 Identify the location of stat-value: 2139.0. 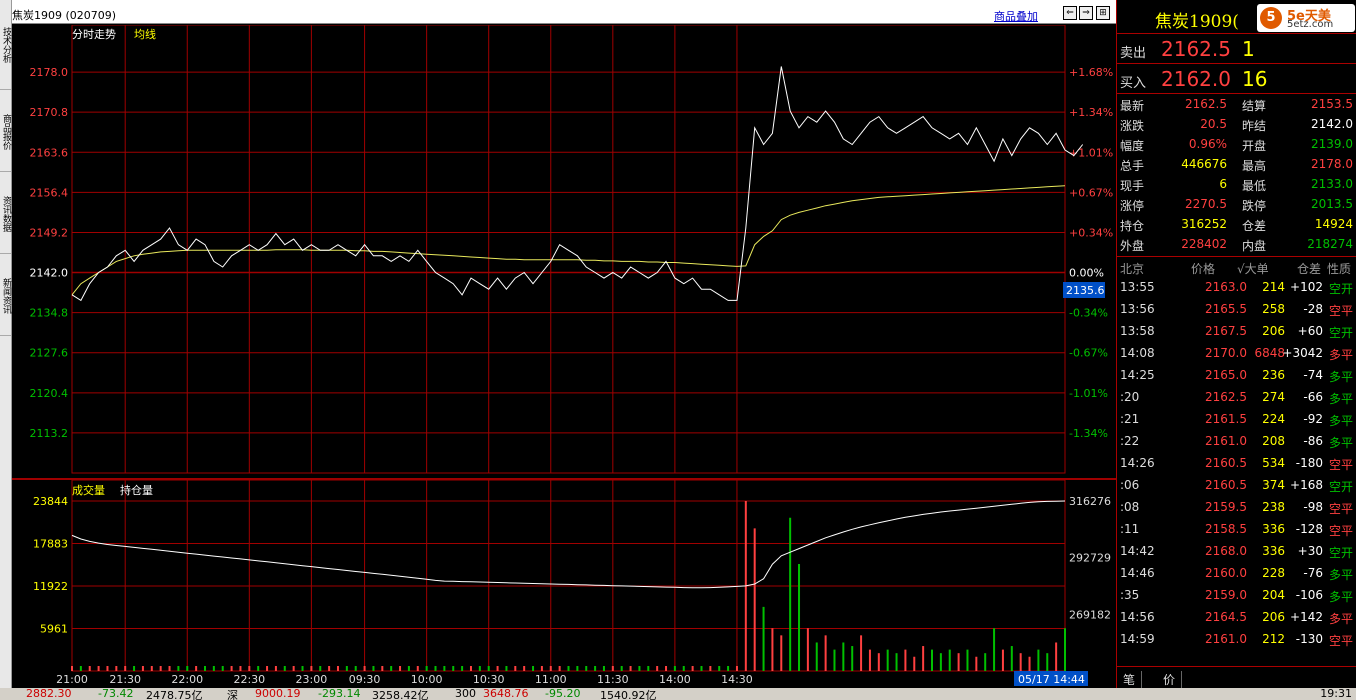
(1332, 144).